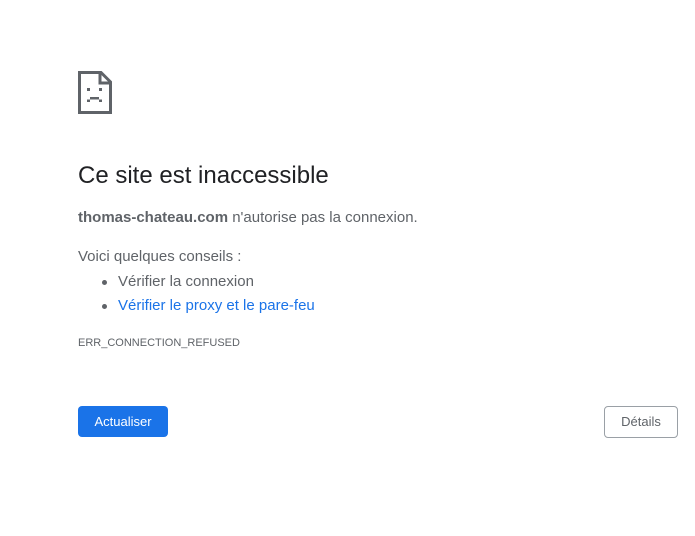  Describe the element at coordinates (186, 281) in the screenshot. I see `suggestion-label: Vérifier la connexion` at that location.